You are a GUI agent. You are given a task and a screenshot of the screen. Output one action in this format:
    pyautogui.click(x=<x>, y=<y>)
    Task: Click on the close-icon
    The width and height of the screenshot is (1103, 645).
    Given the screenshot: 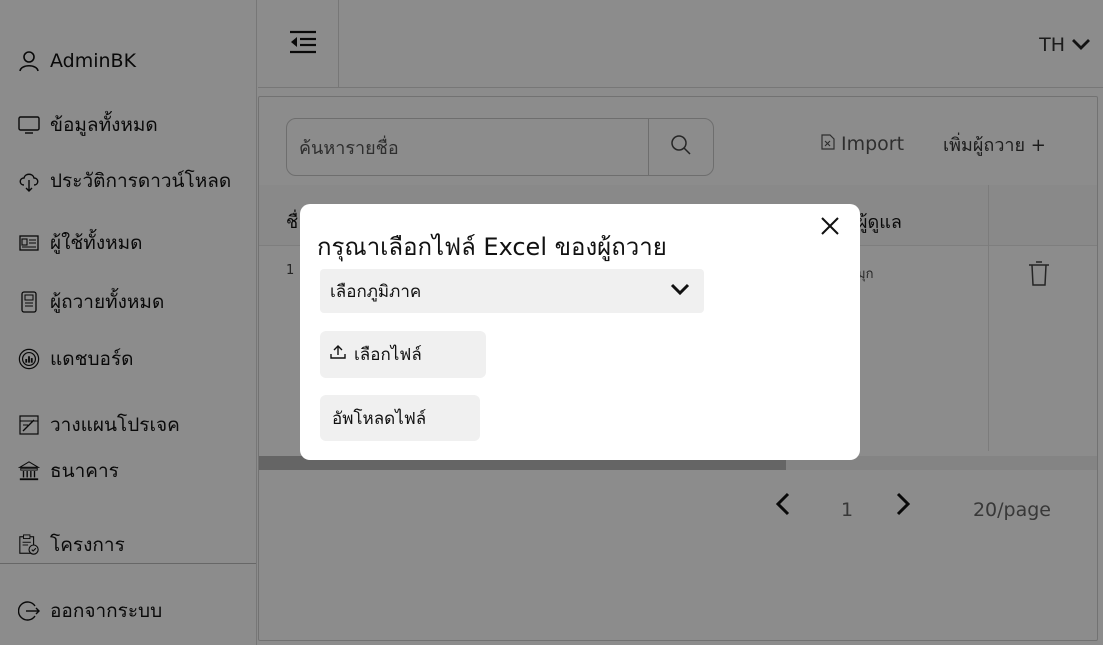 What is the action you would take?
    pyautogui.click(x=830, y=228)
    